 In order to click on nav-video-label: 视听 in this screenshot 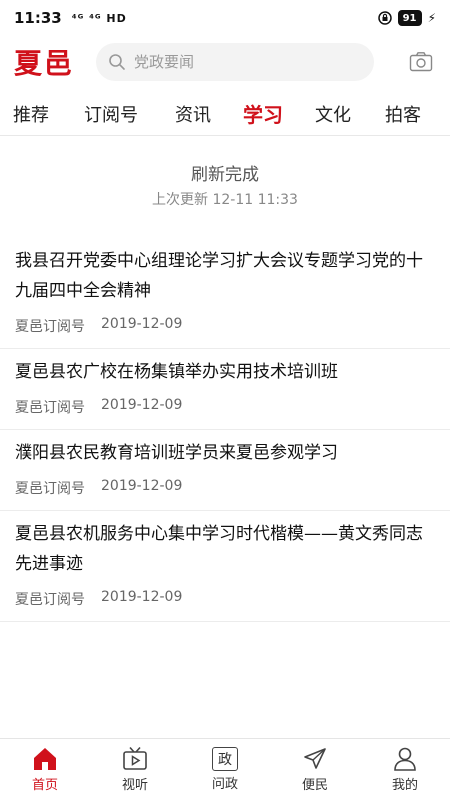, I will do `click(134, 785)`.